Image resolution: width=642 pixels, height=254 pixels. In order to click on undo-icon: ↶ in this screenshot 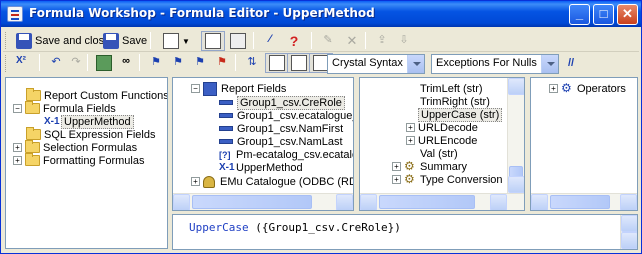, I will do `click(56, 62)`.